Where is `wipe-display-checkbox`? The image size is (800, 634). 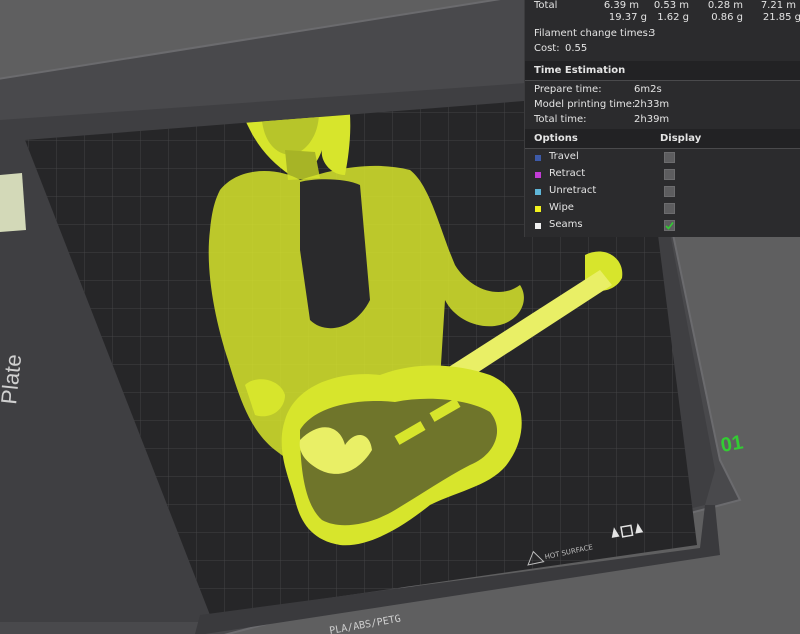
wipe-display-checkbox is located at coordinates (669, 208).